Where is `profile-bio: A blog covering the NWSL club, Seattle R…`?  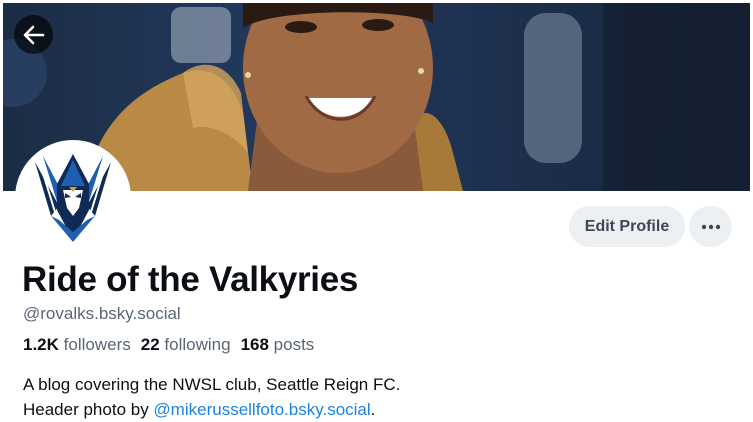
profile-bio: A blog covering the NWSL club, Seattle R… is located at coordinates (383, 397).